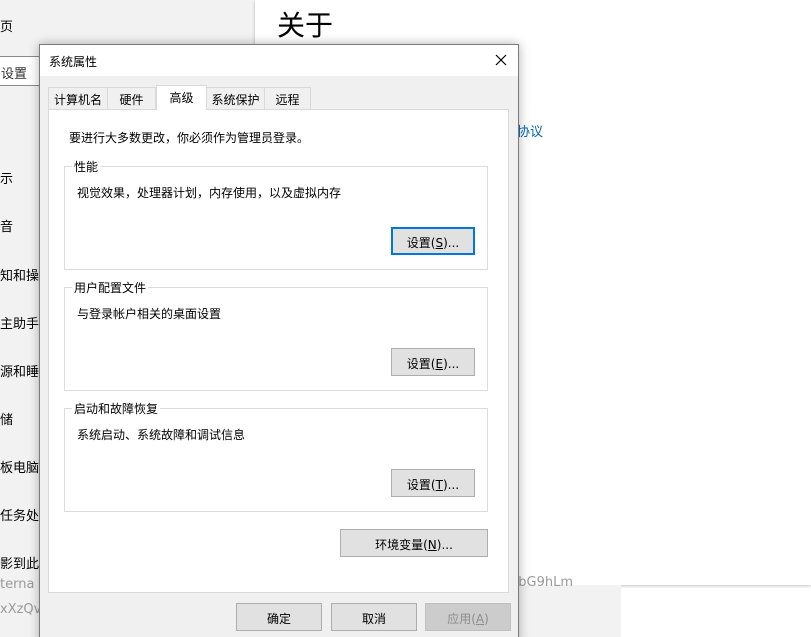 The width and height of the screenshot is (811, 637). Describe the element at coordinates (6, 177) in the screenshot. I see `sidebar-item-display: 示` at that location.